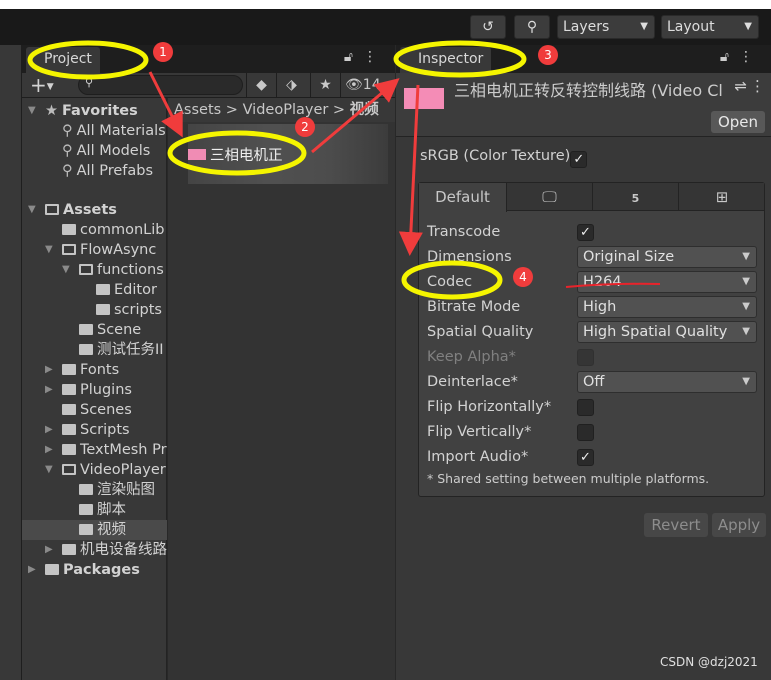 This screenshot has width=771, height=680. What do you see at coordinates (94, 410) in the screenshot?
I see `tree-item: Scenes` at bounding box center [94, 410].